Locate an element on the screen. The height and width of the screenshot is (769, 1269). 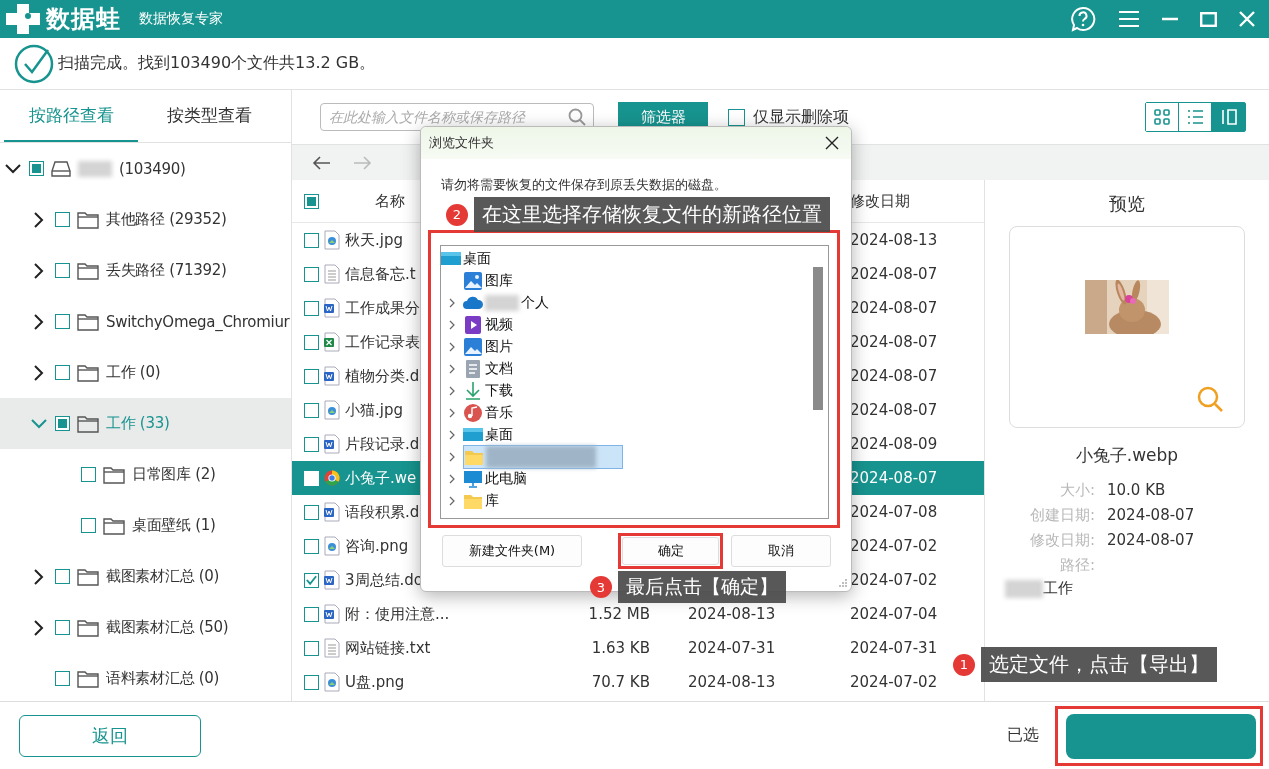
folder-label: 此电脑 is located at coordinates (506, 479).